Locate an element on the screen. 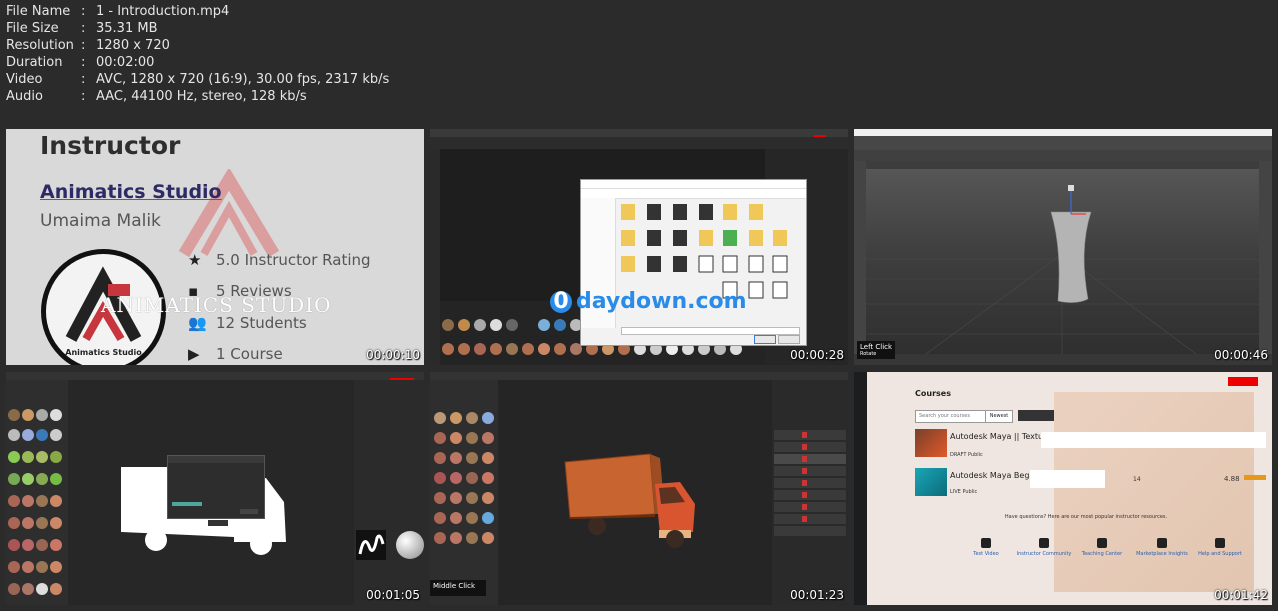 The width and height of the screenshot is (1278, 611). help-icon is located at coordinates (1220, 543).